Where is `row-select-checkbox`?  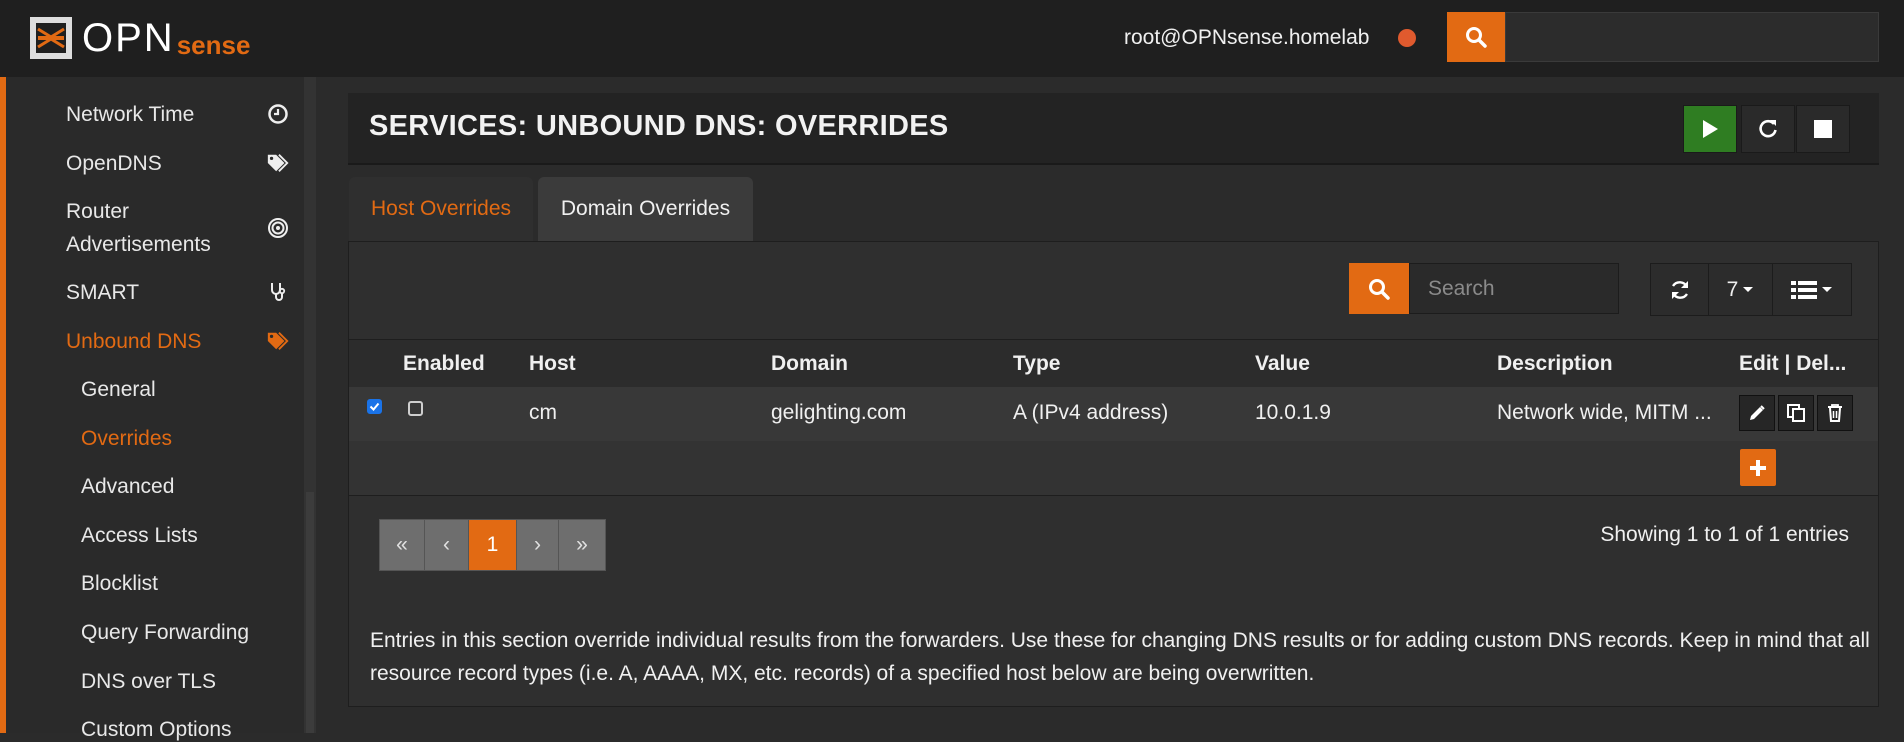 row-select-checkbox is located at coordinates (374, 406).